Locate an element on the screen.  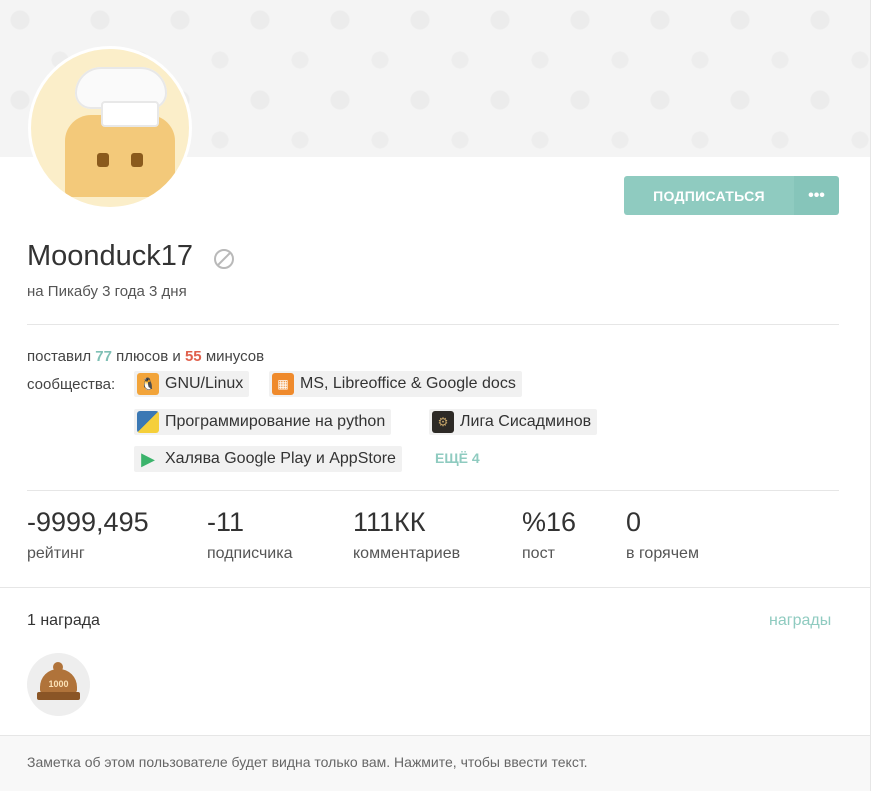
stat-subscribers-value: -11 is located at coordinates (225, 522).